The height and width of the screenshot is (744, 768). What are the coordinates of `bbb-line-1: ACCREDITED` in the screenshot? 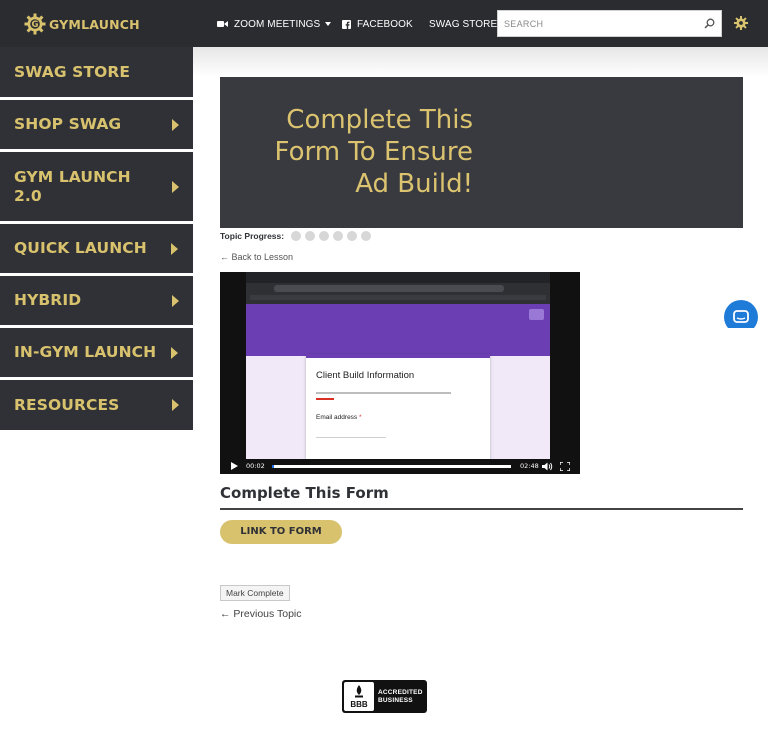 It's located at (400, 692).